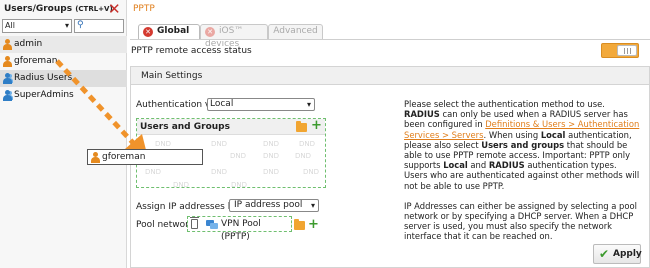 The width and height of the screenshot is (650, 268). What do you see at coordinates (96, 103) in the screenshot?
I see `drag-arrow-line` at bounding box center [96, 103].